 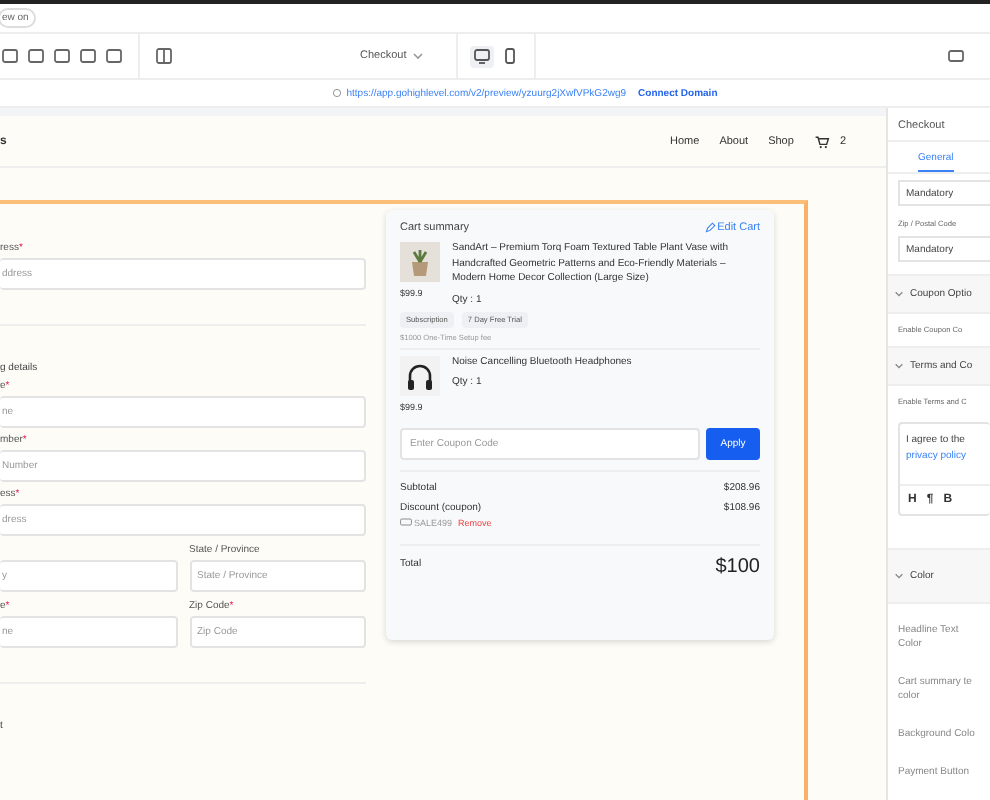 I want to click on window-icon, so click(x=956, y=56).